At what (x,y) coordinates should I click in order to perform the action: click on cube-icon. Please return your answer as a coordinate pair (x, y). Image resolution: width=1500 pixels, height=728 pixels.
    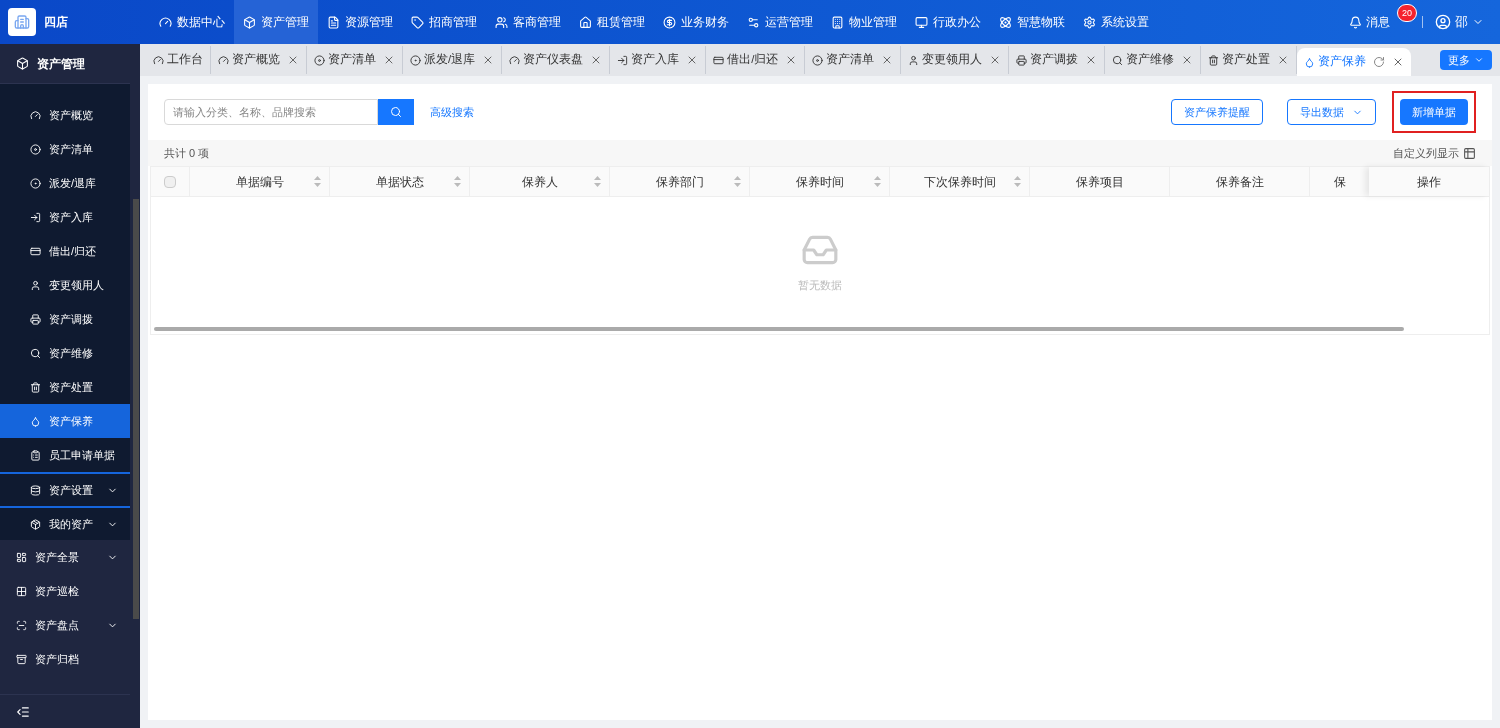
    Looking at the image, I should click on (249, 22).